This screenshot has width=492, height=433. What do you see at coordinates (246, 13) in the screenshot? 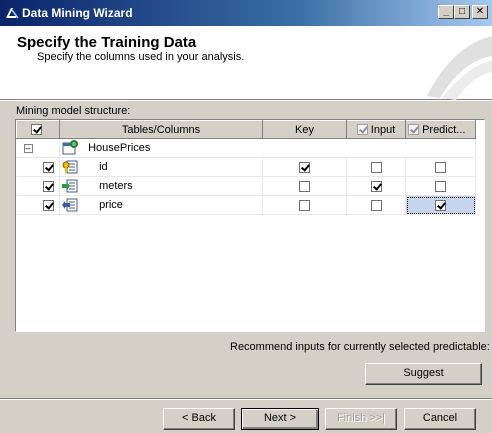
I see `title-bar: Data Mining Wizard _ □ ✕` at bounding box center [246, 13].